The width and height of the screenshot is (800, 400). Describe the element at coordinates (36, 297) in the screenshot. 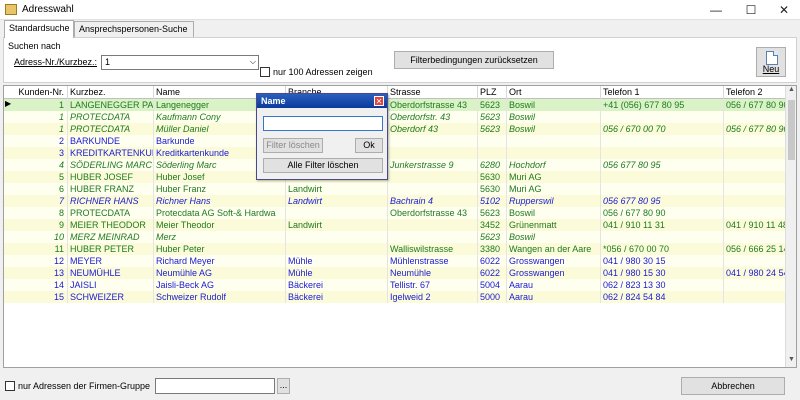

I see `cell-kunden-nr: 15` at that location.